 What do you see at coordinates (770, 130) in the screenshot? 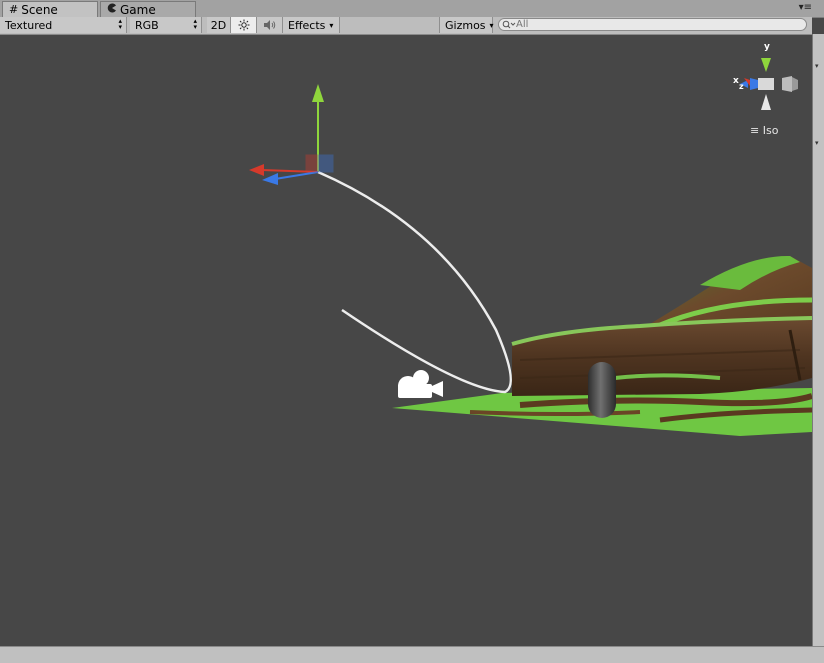
I see `projection-label: Iso` at bounding box center [770, 130].